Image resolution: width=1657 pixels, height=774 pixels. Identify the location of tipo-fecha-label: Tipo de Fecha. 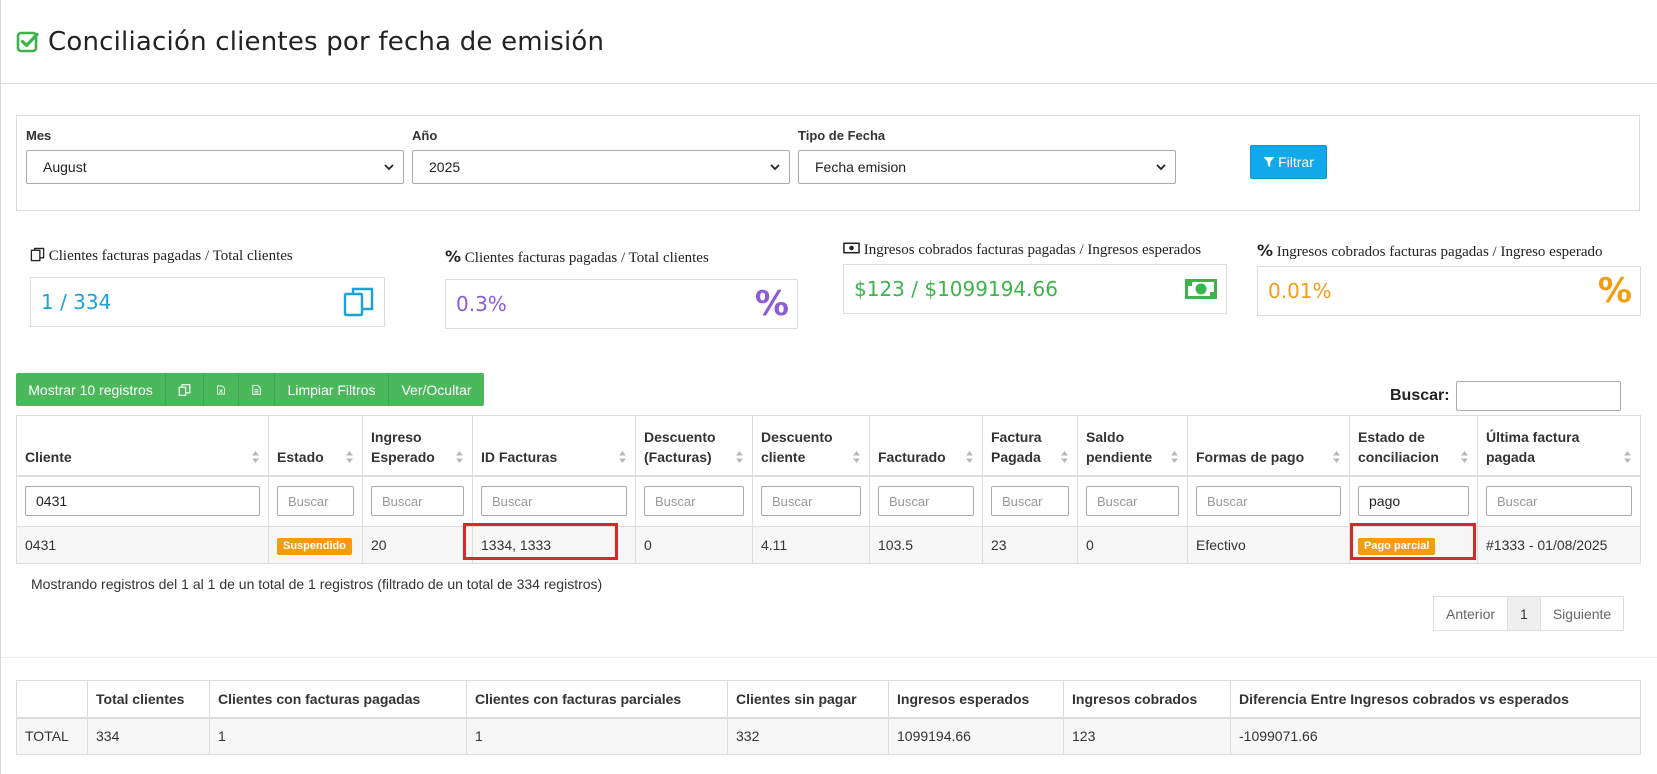
(842, 135).